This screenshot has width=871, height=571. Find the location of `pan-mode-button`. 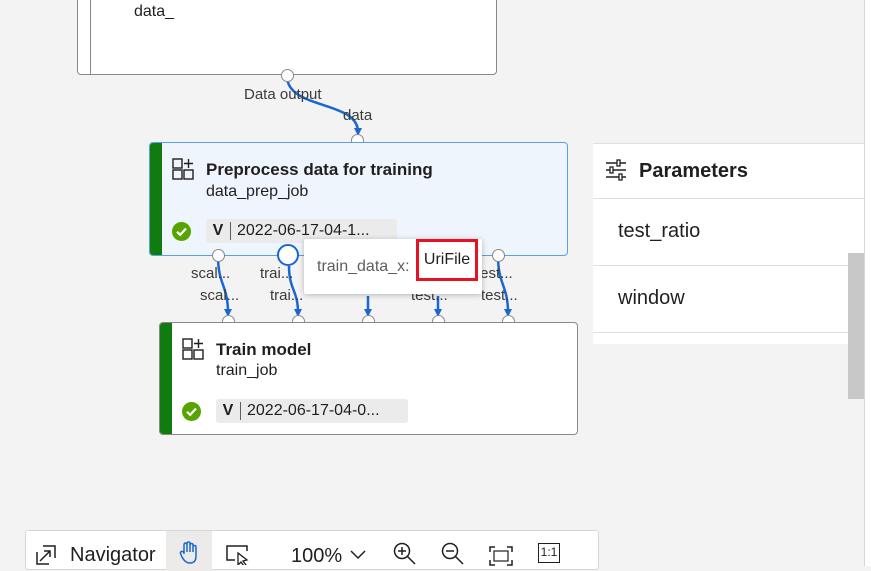

pan-mode-button is located at coordinates (189, 551).